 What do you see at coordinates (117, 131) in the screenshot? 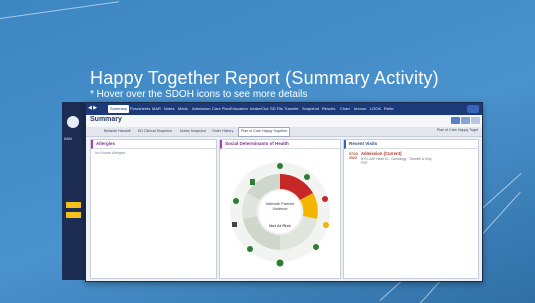
I see `tab-bedside-handoff: Bedside Handoff` at bounding box center [117, 131].